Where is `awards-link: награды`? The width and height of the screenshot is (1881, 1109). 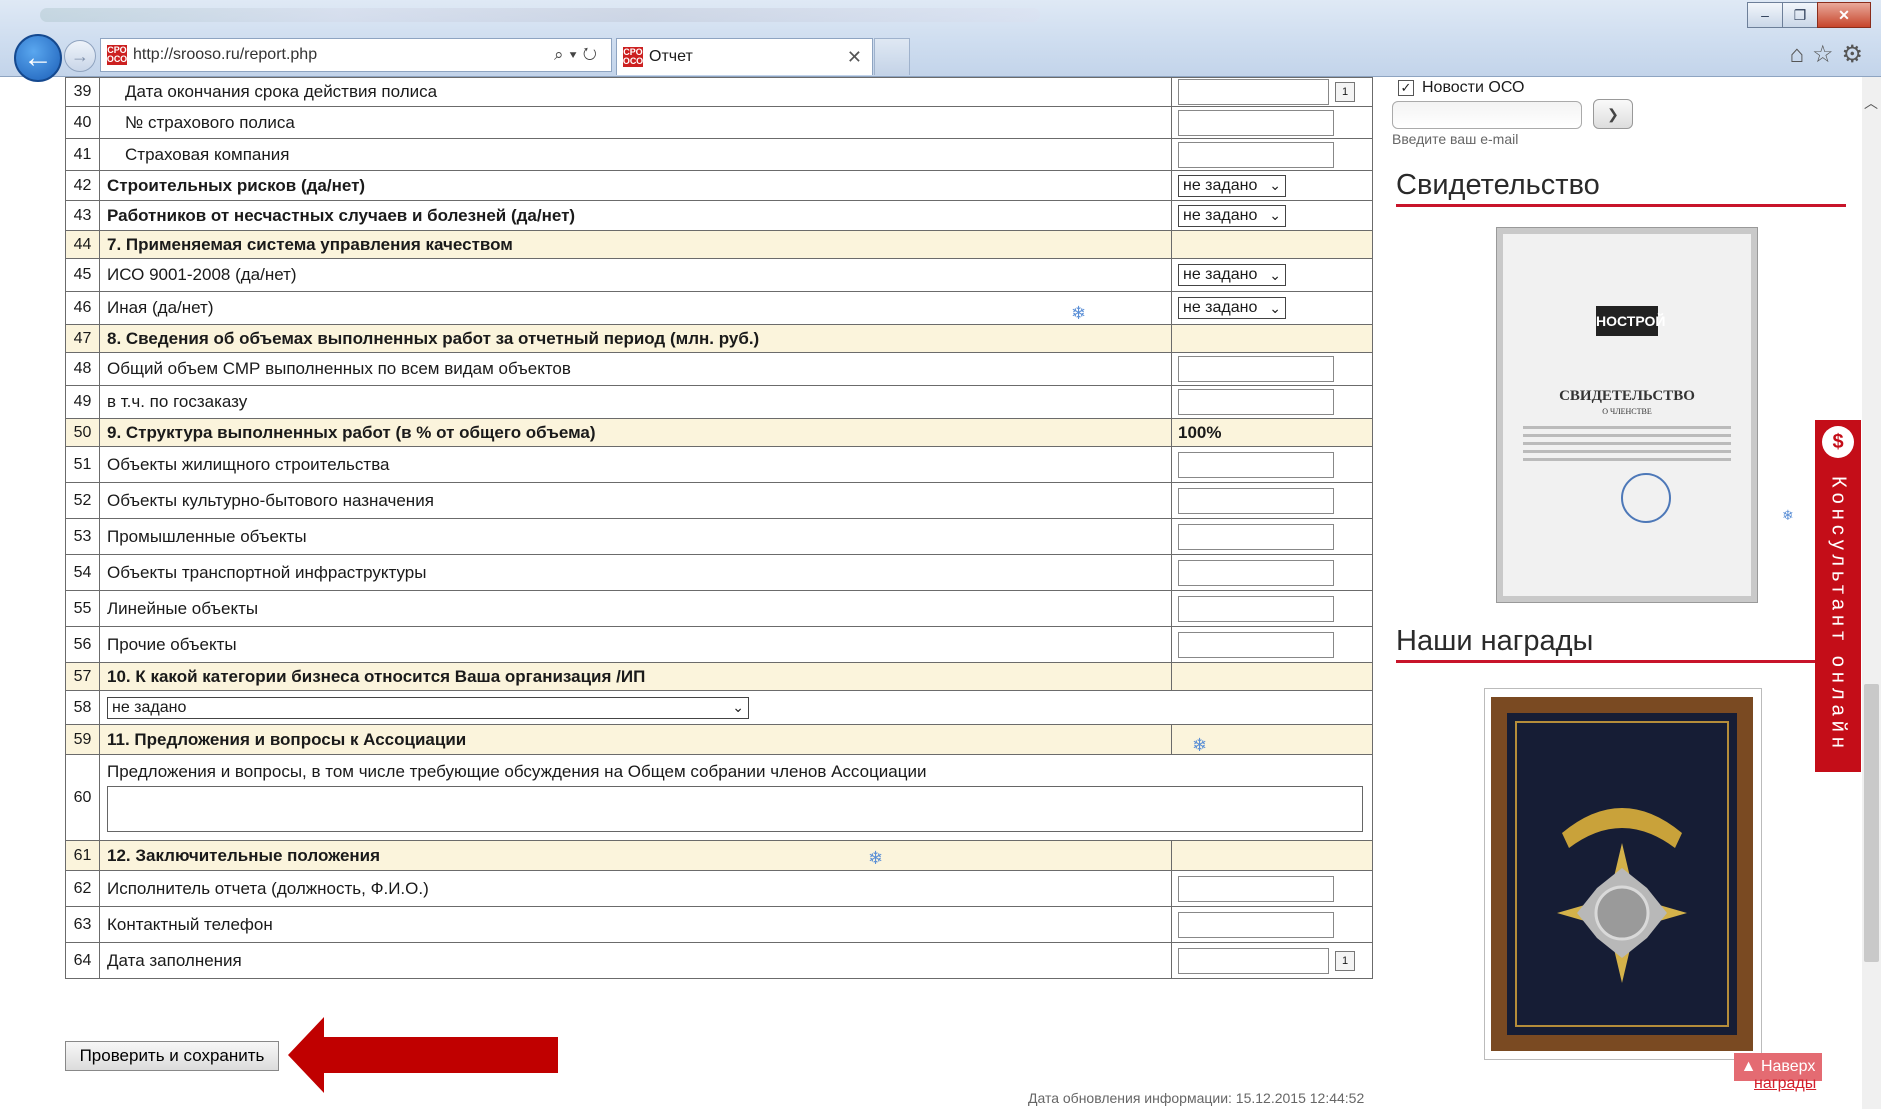 awards-link: награды is located at coordinates (1785, 1084).